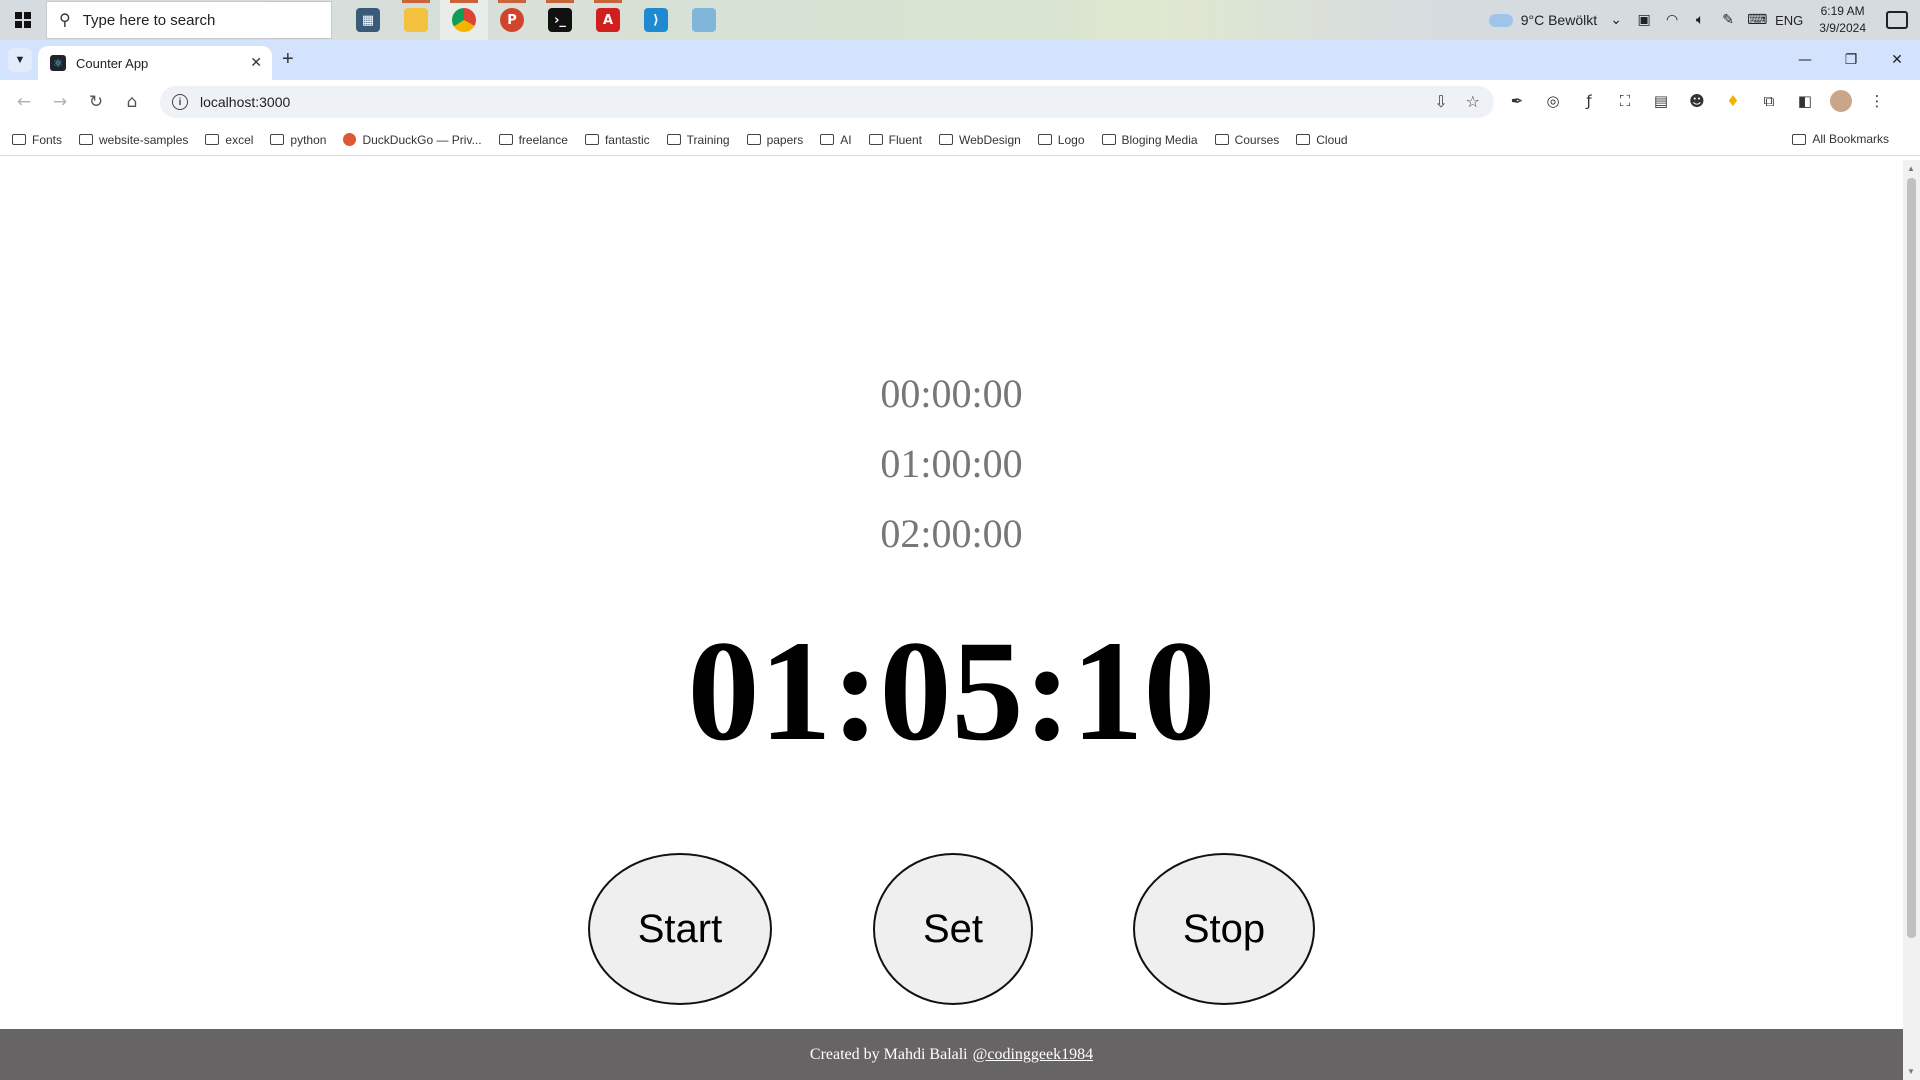  I want to click on reload-button: ↻, so click(96, 102).